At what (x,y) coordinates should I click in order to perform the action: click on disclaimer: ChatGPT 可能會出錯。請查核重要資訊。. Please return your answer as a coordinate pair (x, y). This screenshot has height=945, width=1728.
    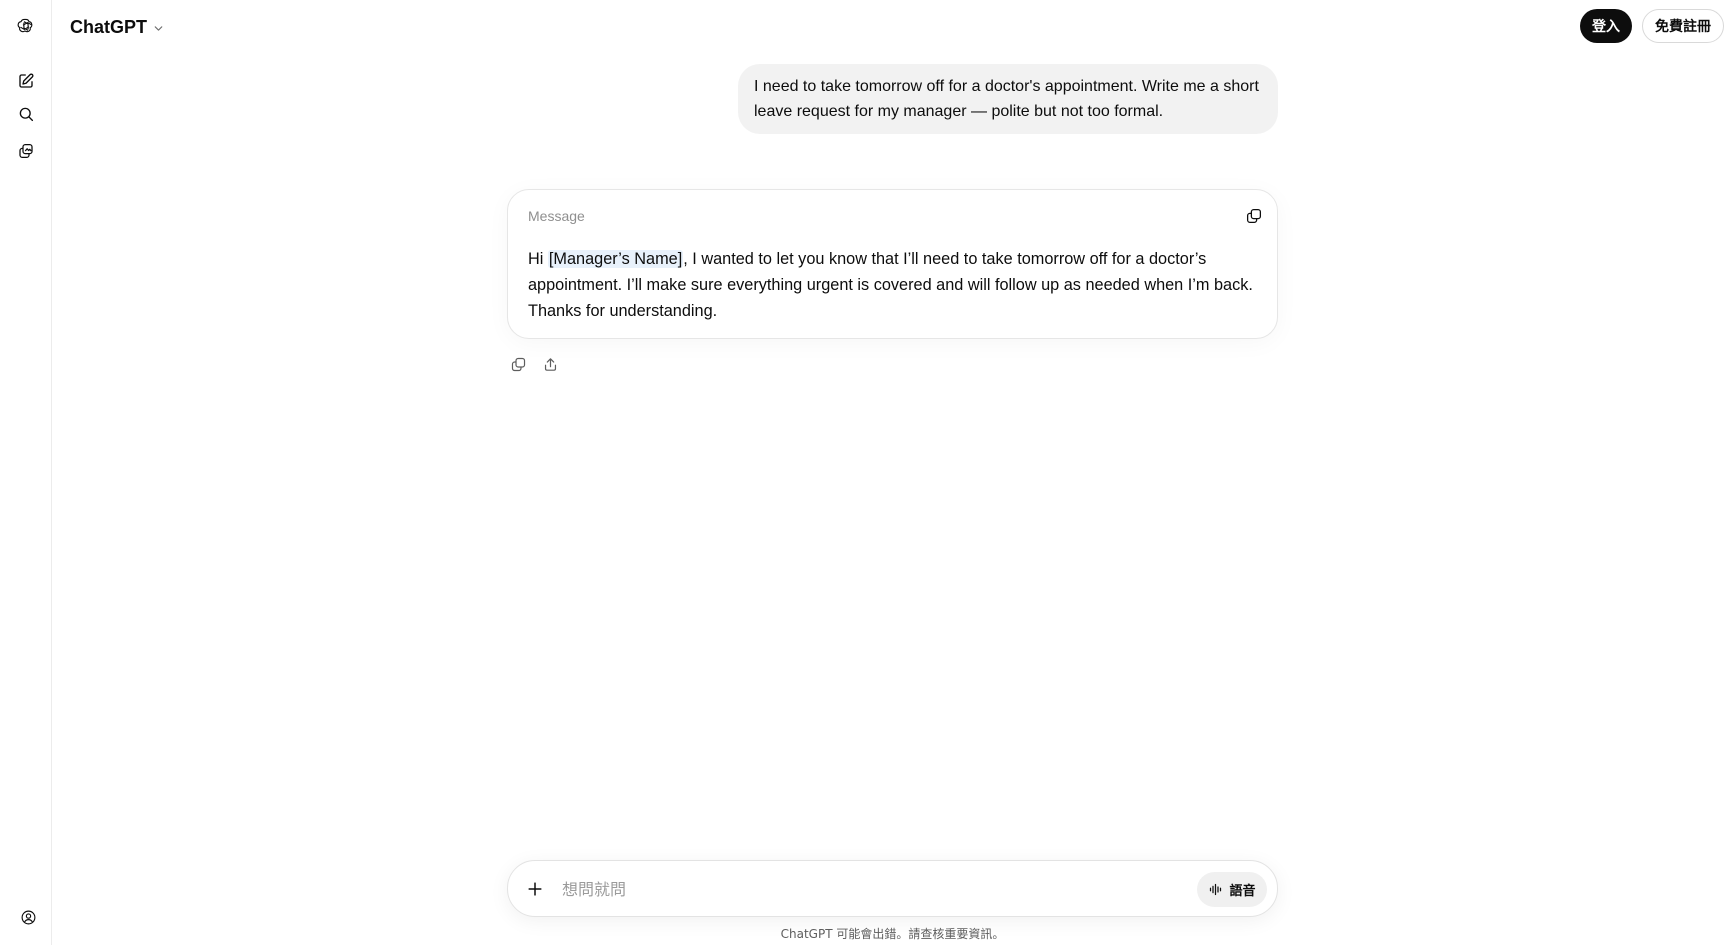
    Looking at the image, I should click on (892, 934).